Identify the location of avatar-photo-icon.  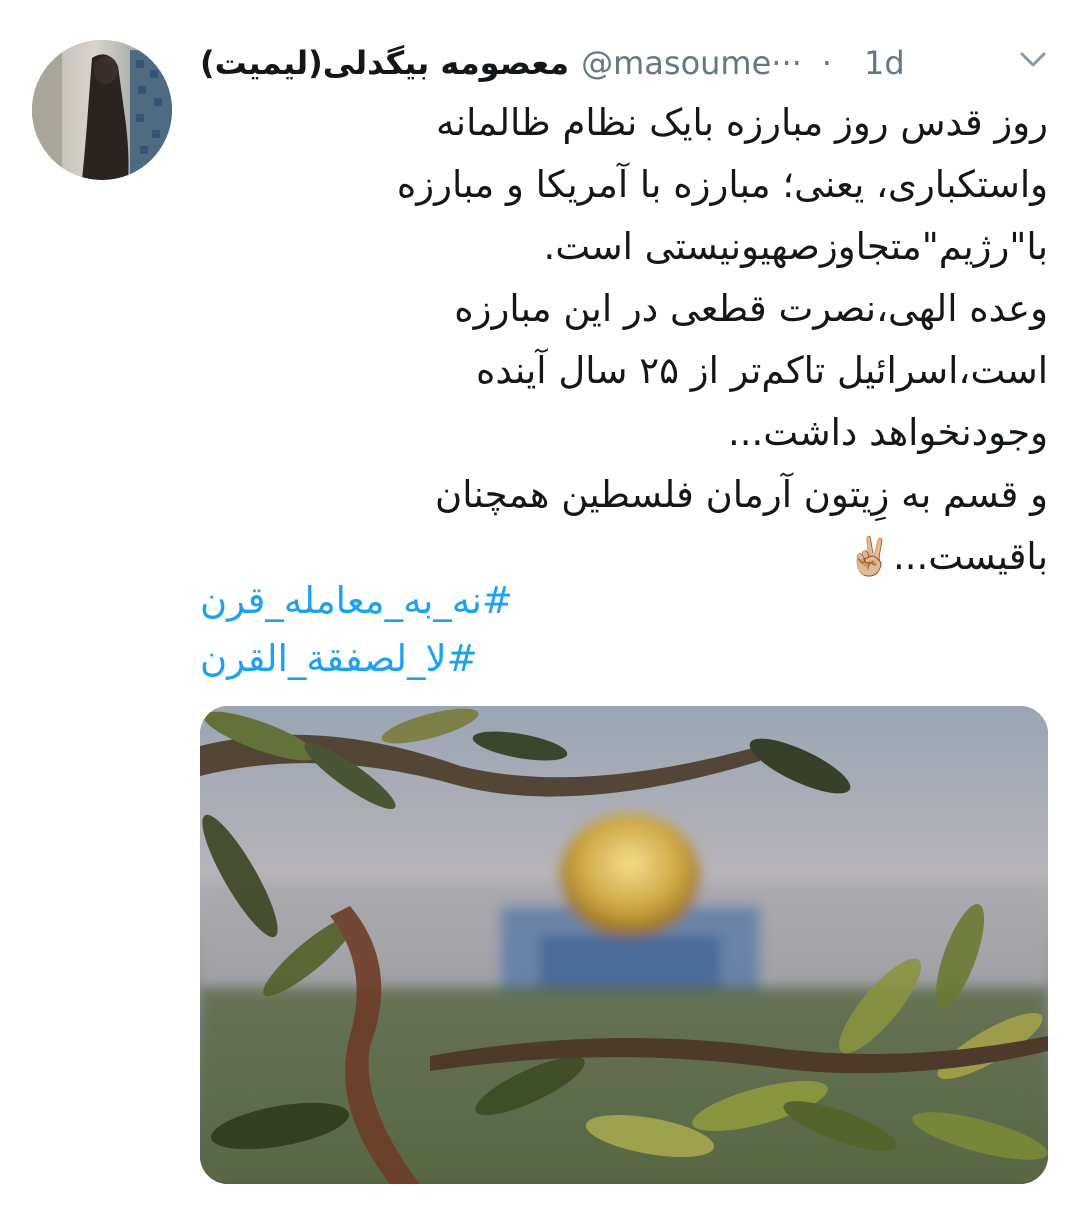
(102, 110).